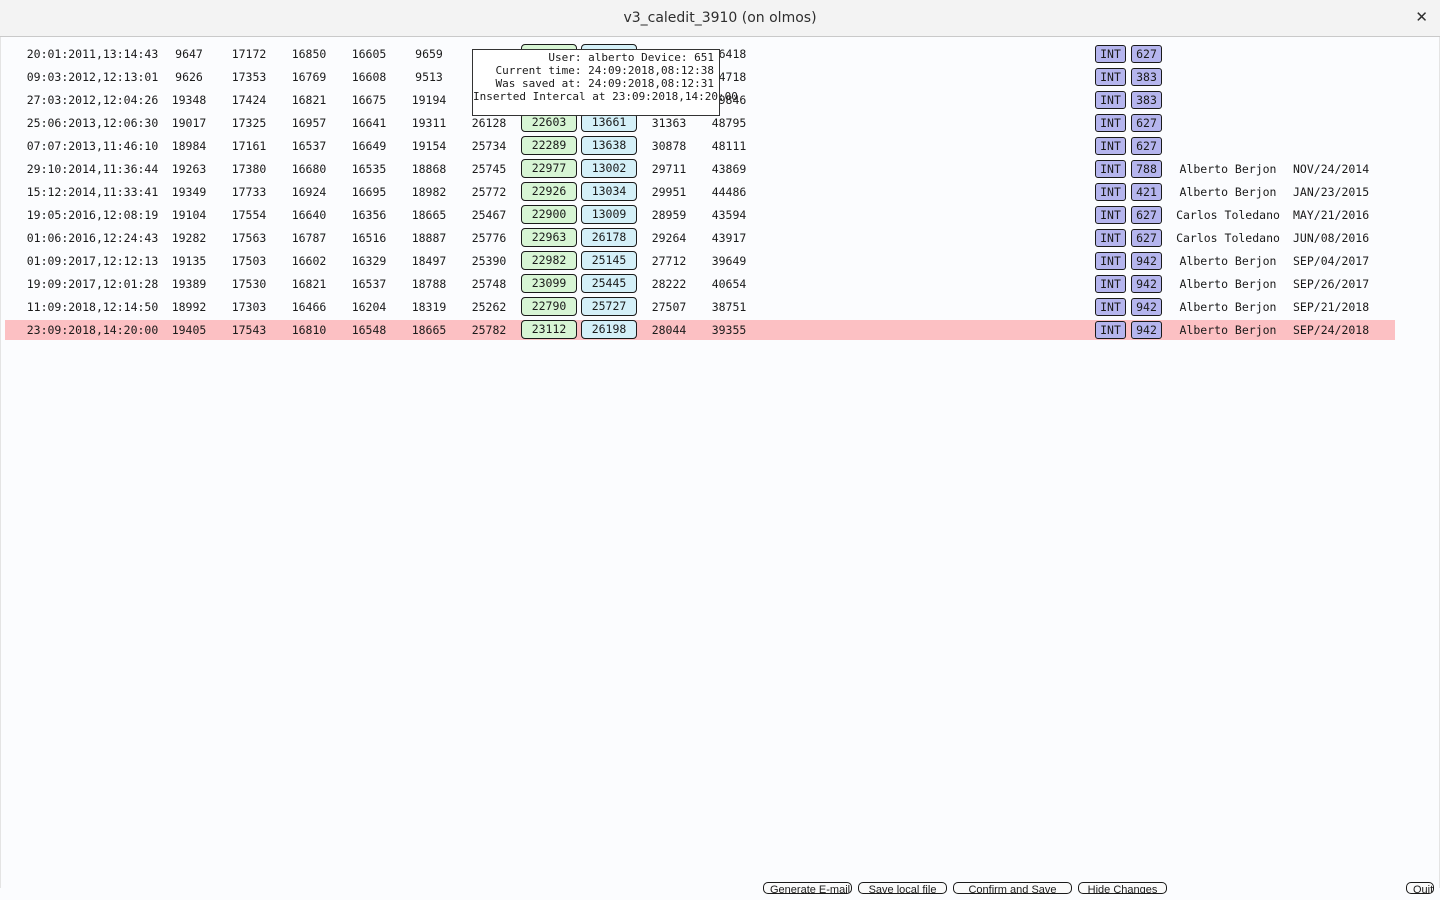 The height and width of the screenshot is (900, 1440). Describe the element at coordinates (489, 146) in the screenshot. I see `cell-value-6: 25734` at that location.